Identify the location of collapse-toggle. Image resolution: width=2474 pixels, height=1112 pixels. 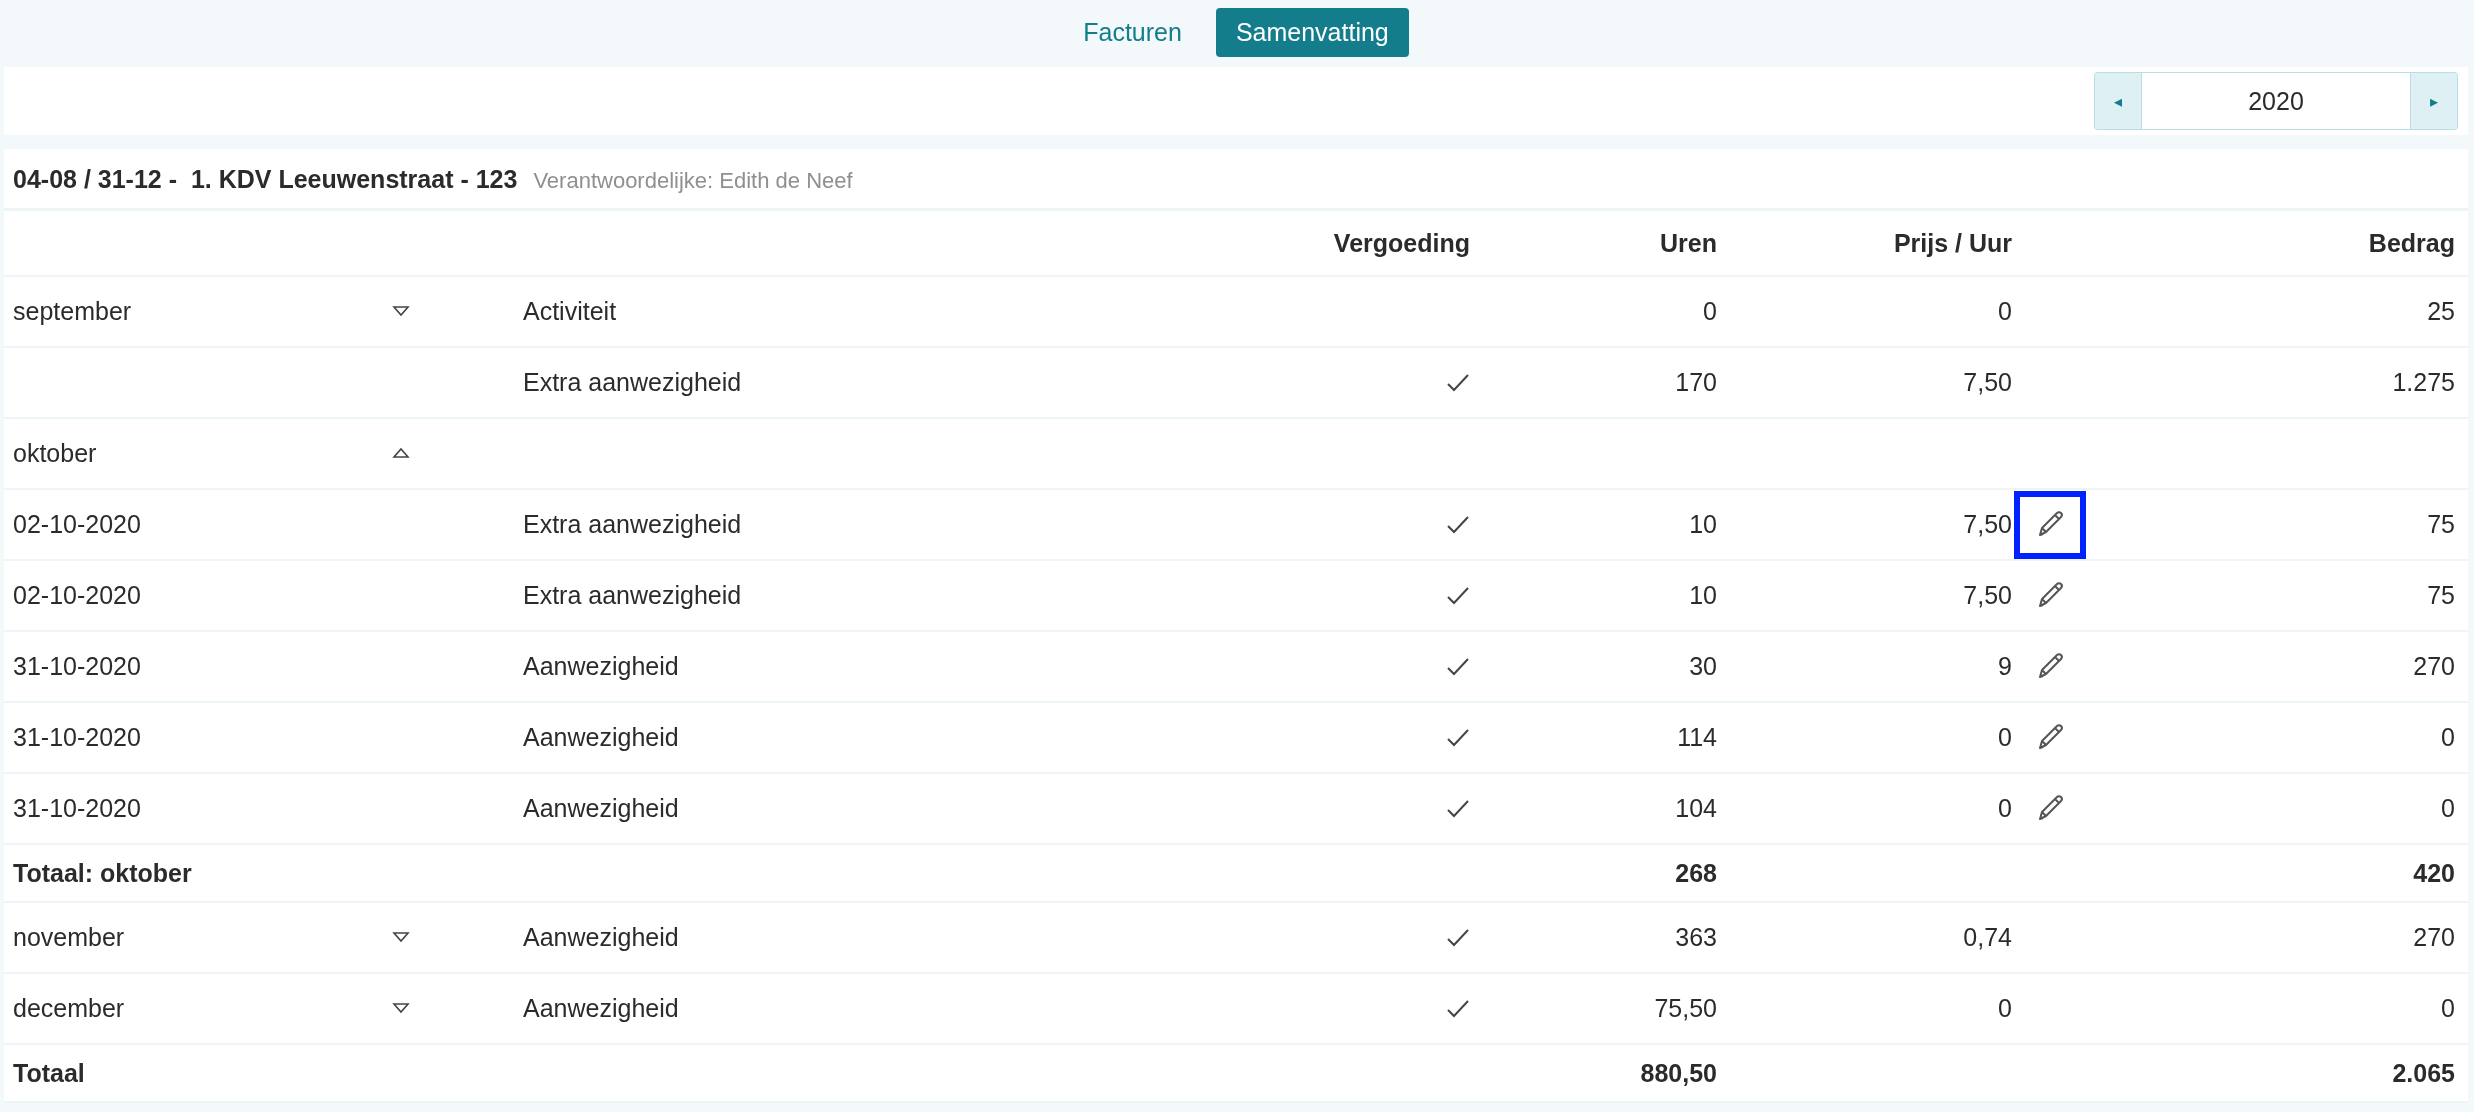
(401, 453).